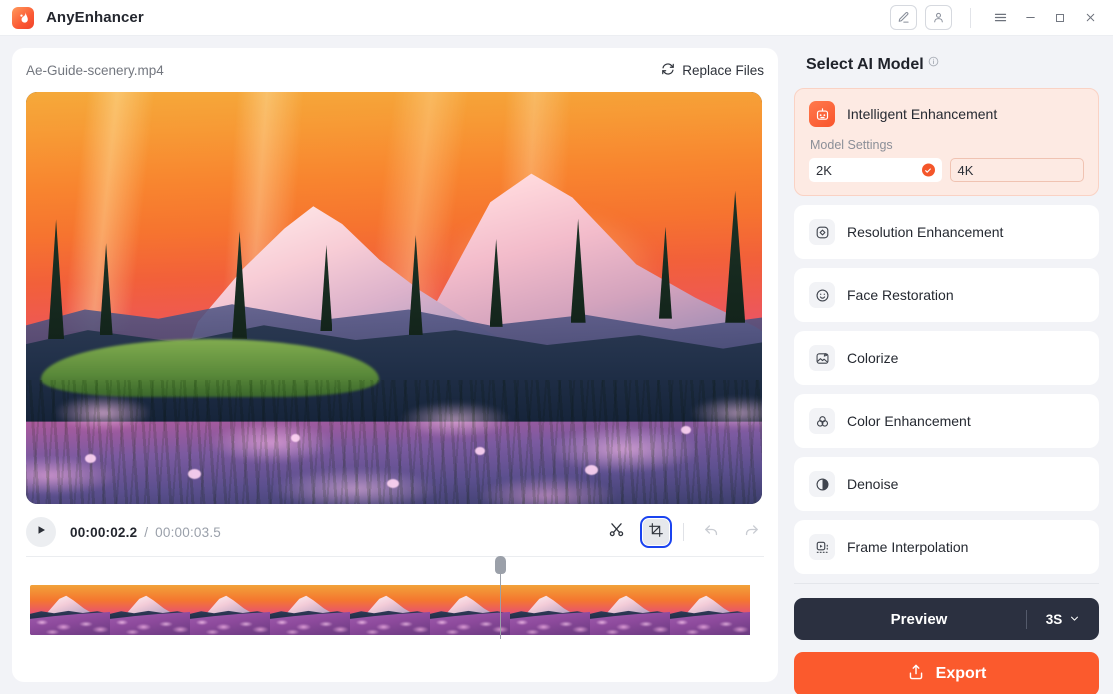 The width and height of the screenshot is (1113, 694). What do you see at coordinates (188, 532) in the screenshot?
I see `total-time: 00:00:03.5` at bounding box center [188, 532].